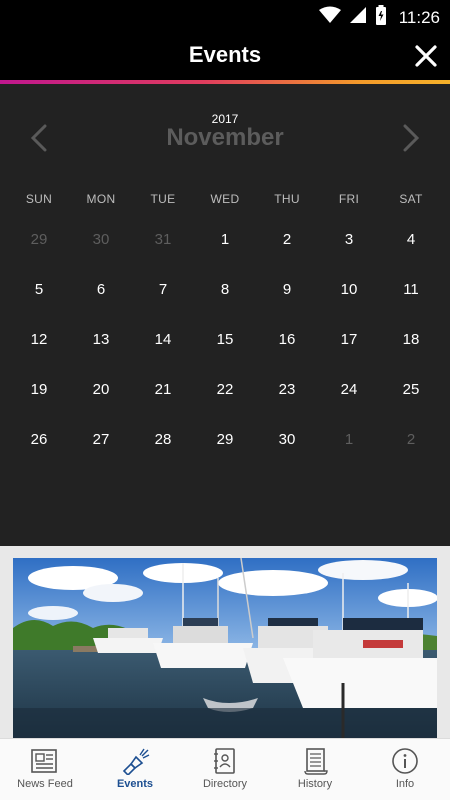 The height and width of the screenshot is (800, 450). I want to click on calendar-month: November, so click(225, 137).